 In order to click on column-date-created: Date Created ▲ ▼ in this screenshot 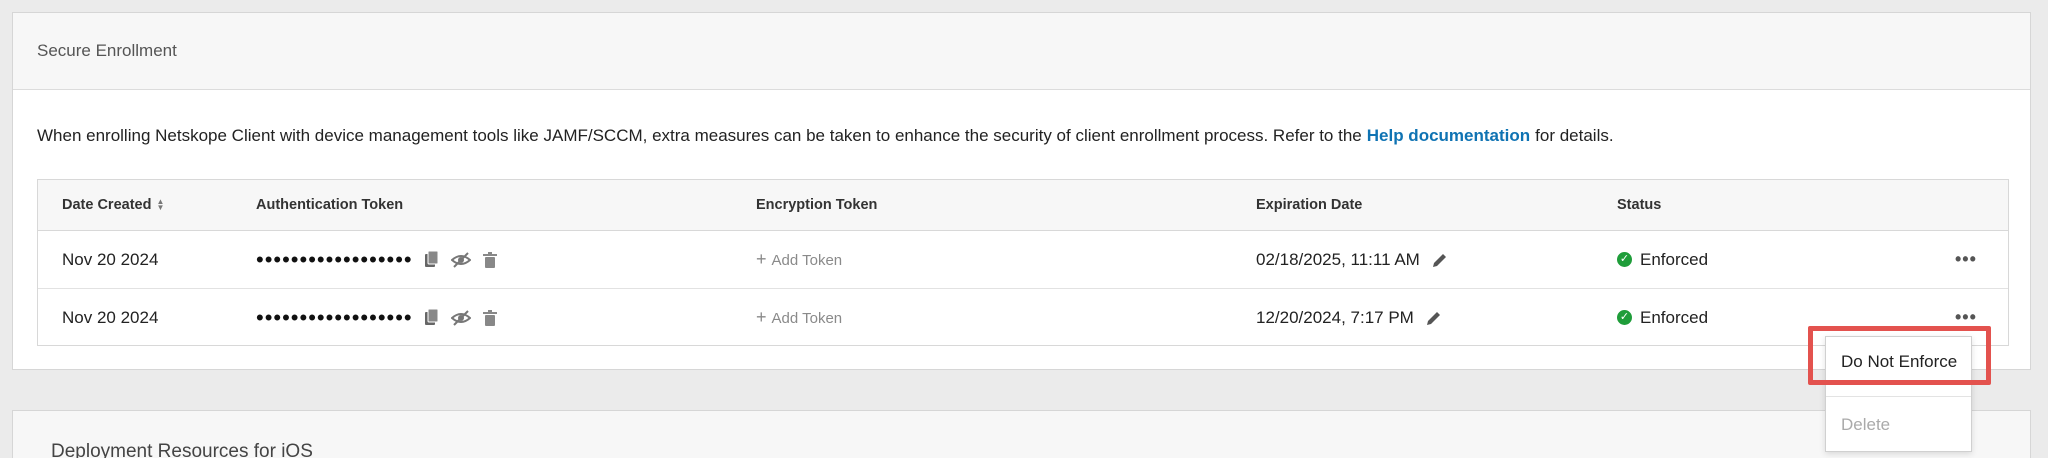, I will do `click(113, 205)`.